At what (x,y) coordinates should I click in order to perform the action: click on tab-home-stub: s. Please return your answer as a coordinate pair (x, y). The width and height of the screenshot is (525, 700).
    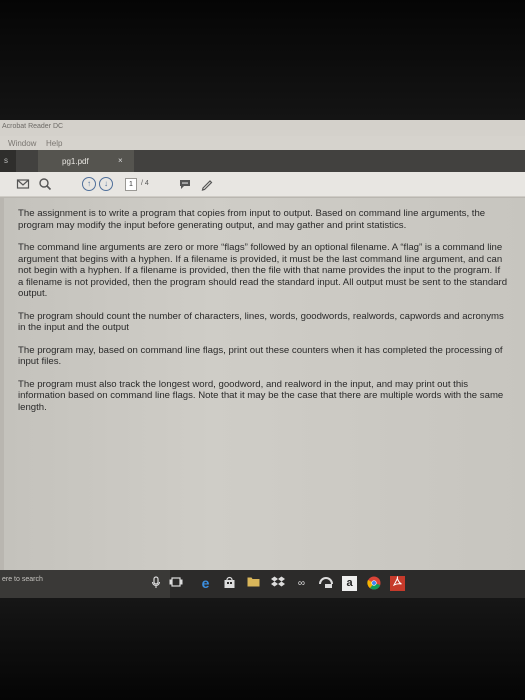
    Looking at the image, I should click on (8, 161).